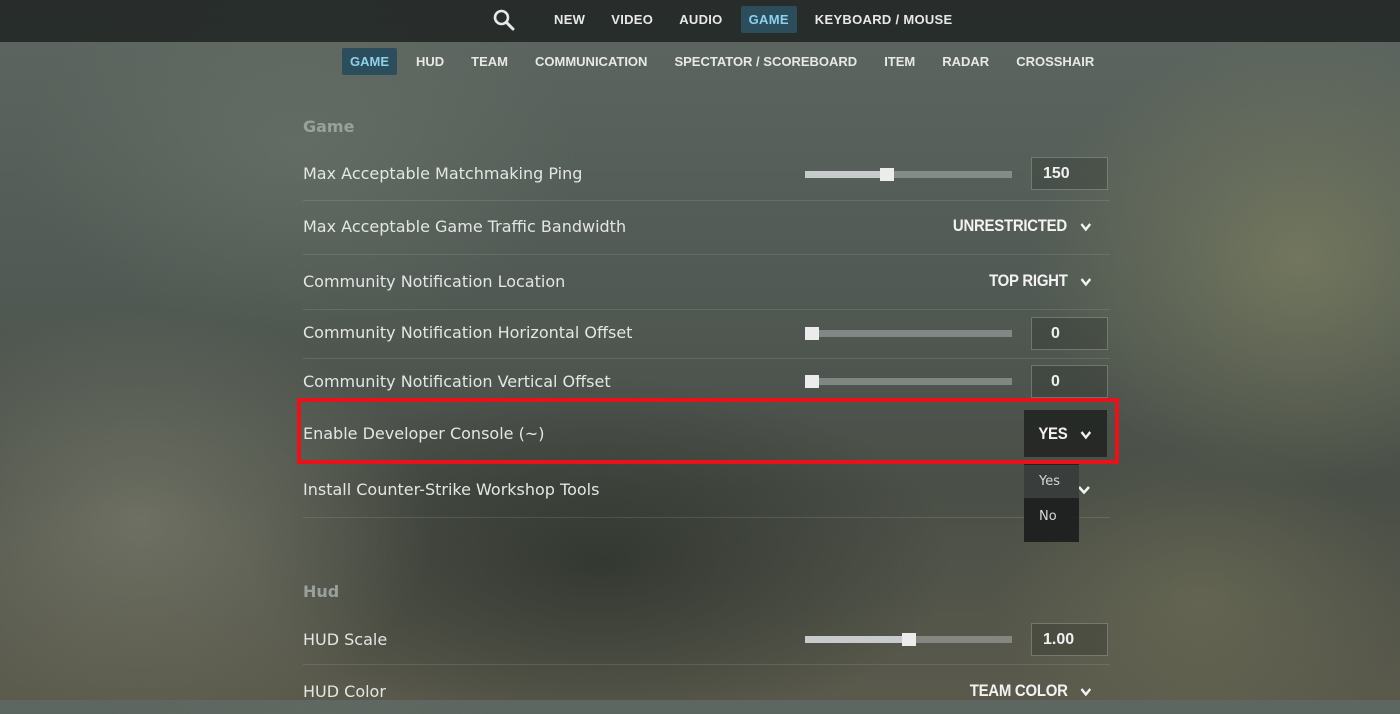 Image resolution: width=1400 pixels, height=714 pixels. What do you see at coordinates (451, 489) in the screenshot?
I see `setting-label: Install Counter-Strike Workshop Tools` at bounding box center [451, 489].